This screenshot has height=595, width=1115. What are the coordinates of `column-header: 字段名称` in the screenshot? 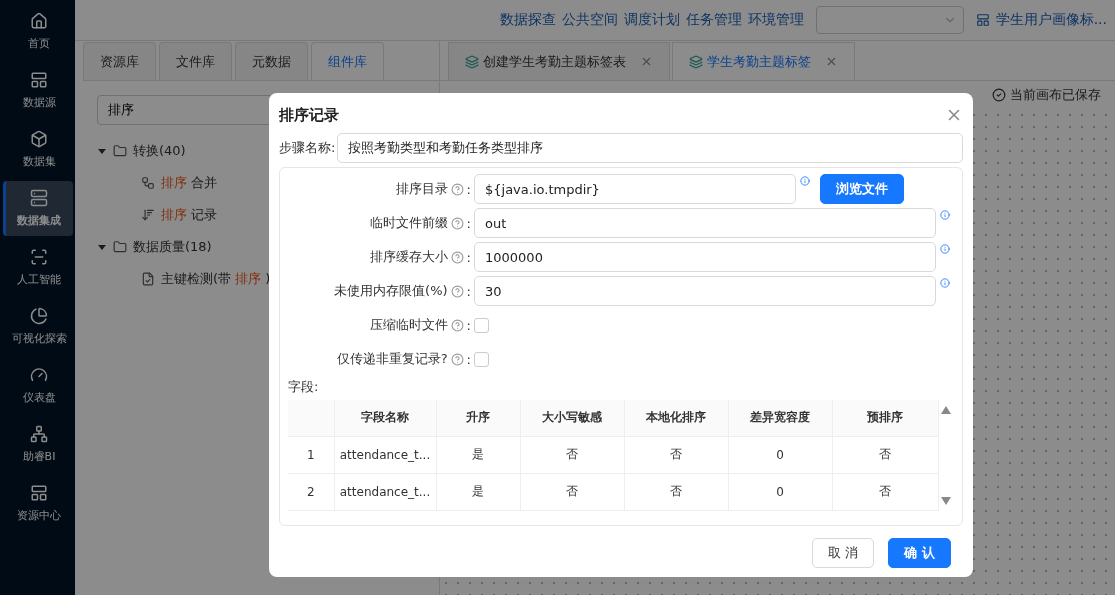 It's located at (385, 418).